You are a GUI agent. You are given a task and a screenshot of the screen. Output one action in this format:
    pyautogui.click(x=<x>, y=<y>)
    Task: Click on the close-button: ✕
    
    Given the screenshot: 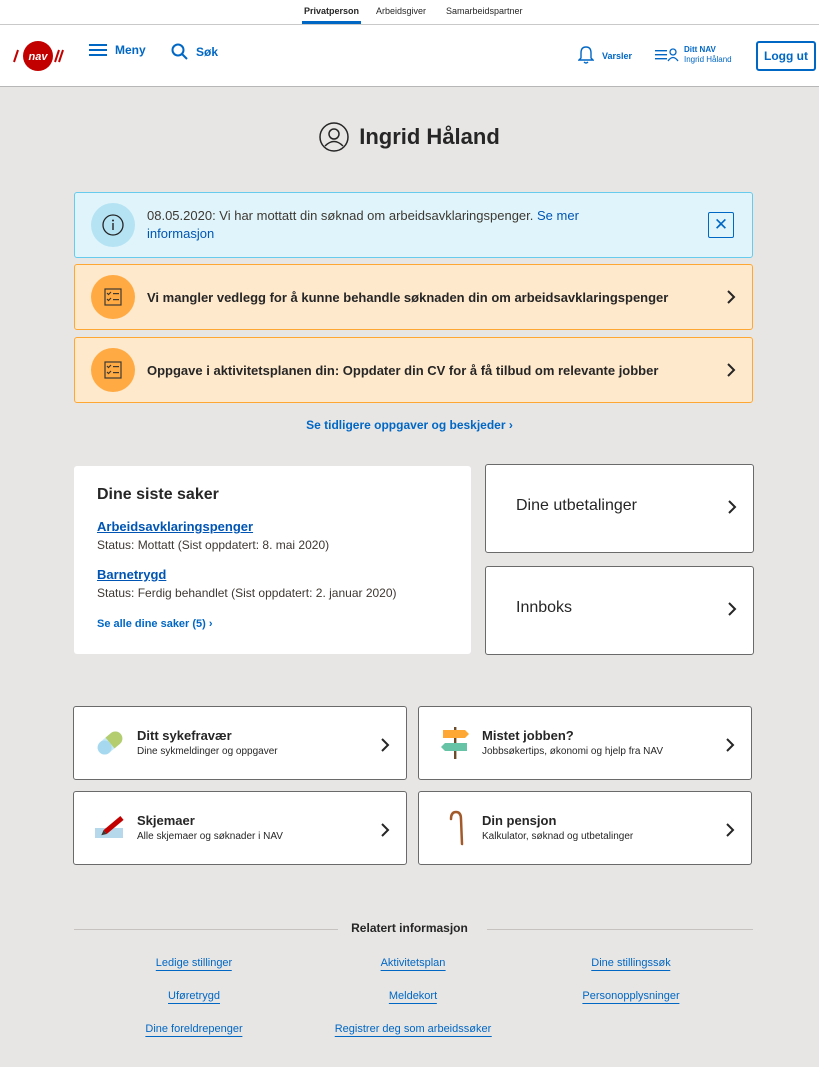 What is the action you would take?
    pyautogui.click(x=721, y=225)
    